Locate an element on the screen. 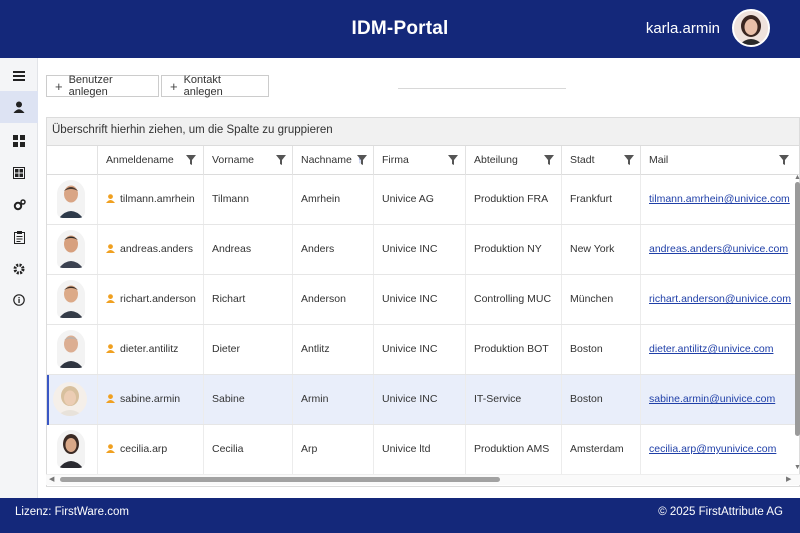 This screenshot has height=533, width=800. create-contact-button: + Kontakt anlegen is located at coordinates (215, 86).